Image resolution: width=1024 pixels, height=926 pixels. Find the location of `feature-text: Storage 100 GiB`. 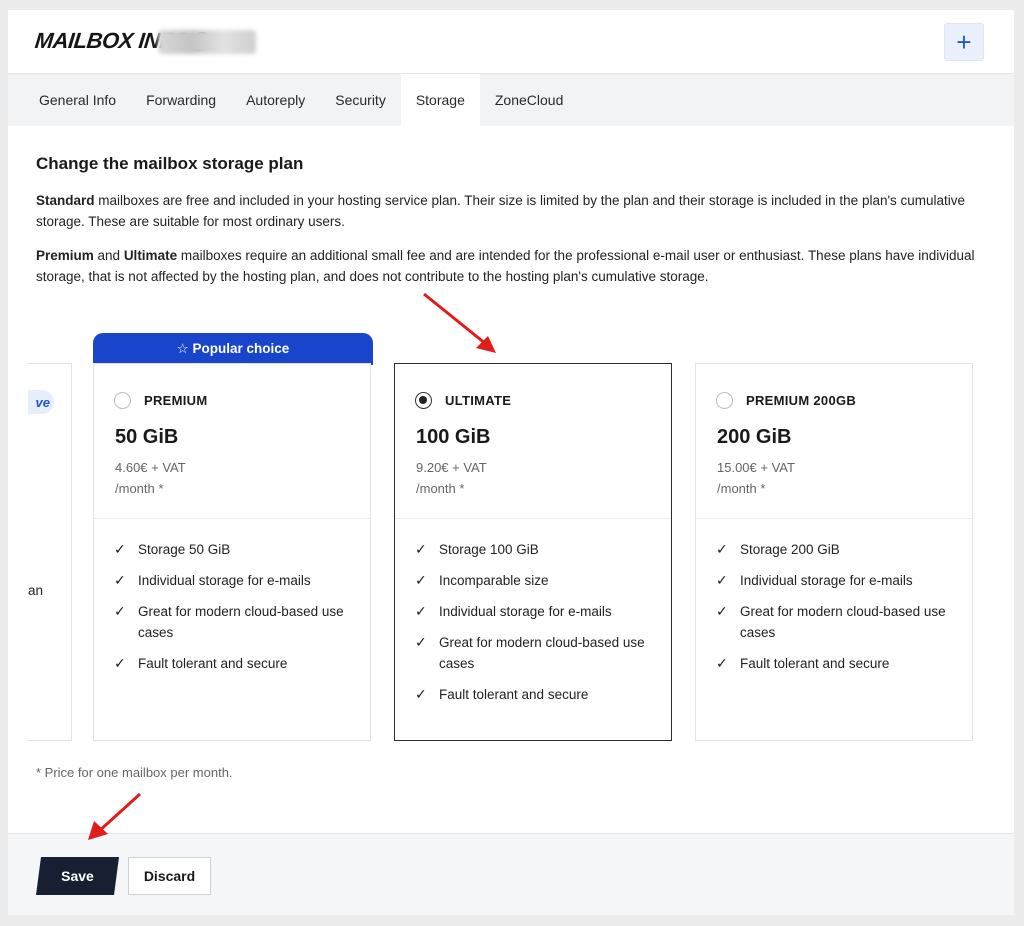

feature-text: Storage 100 GiB is located at coordinates (489, 549).